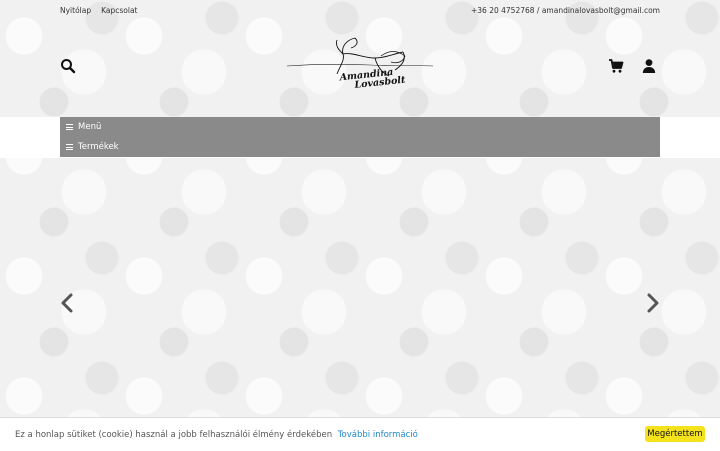  What do you see at coordinates (360, 147) in the screenshot?
I see `nav-products: Termékek` at bounding box center [360, 147].